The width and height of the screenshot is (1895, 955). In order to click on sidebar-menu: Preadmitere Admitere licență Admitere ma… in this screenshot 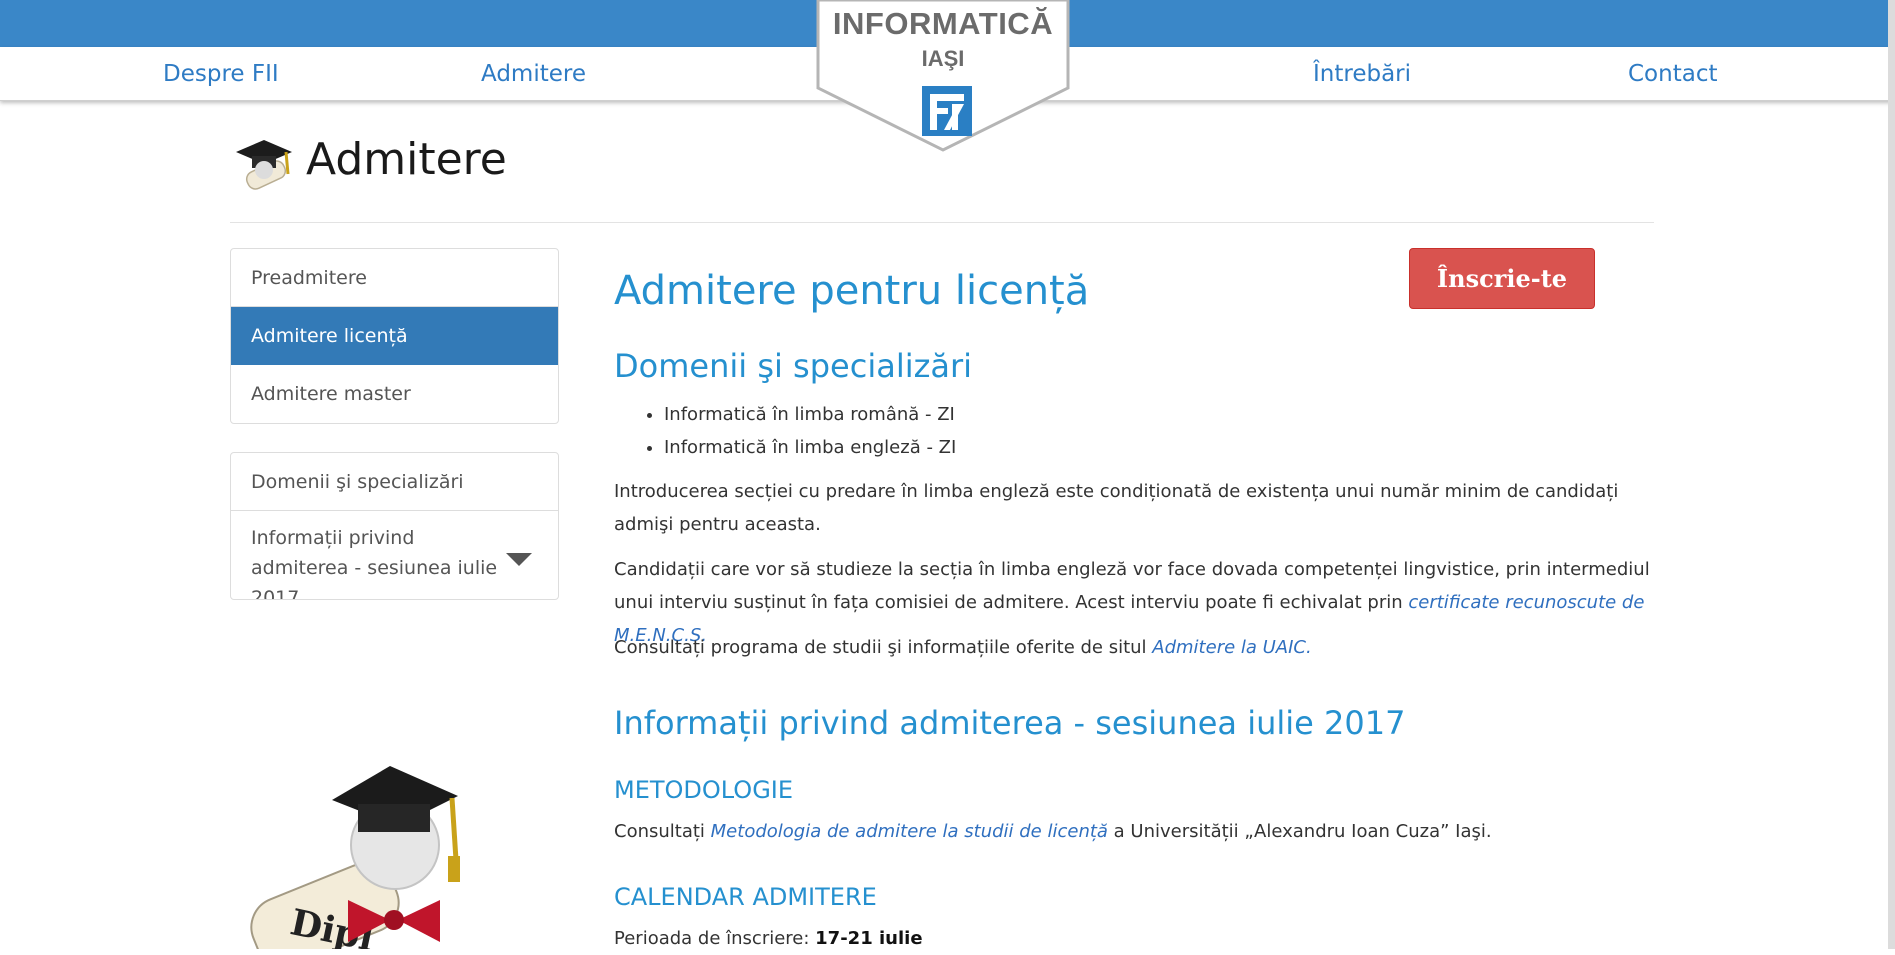, I will do `click(394, 336)`.